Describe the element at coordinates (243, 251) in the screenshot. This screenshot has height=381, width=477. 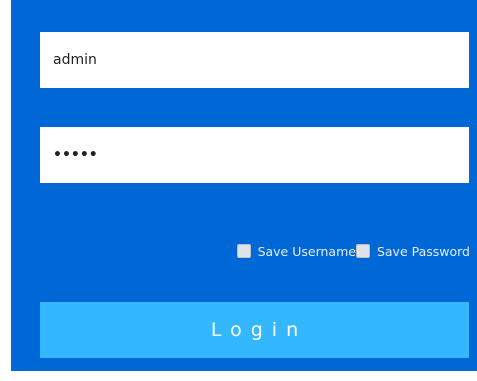
I see `save-username-checkbox` at that location.